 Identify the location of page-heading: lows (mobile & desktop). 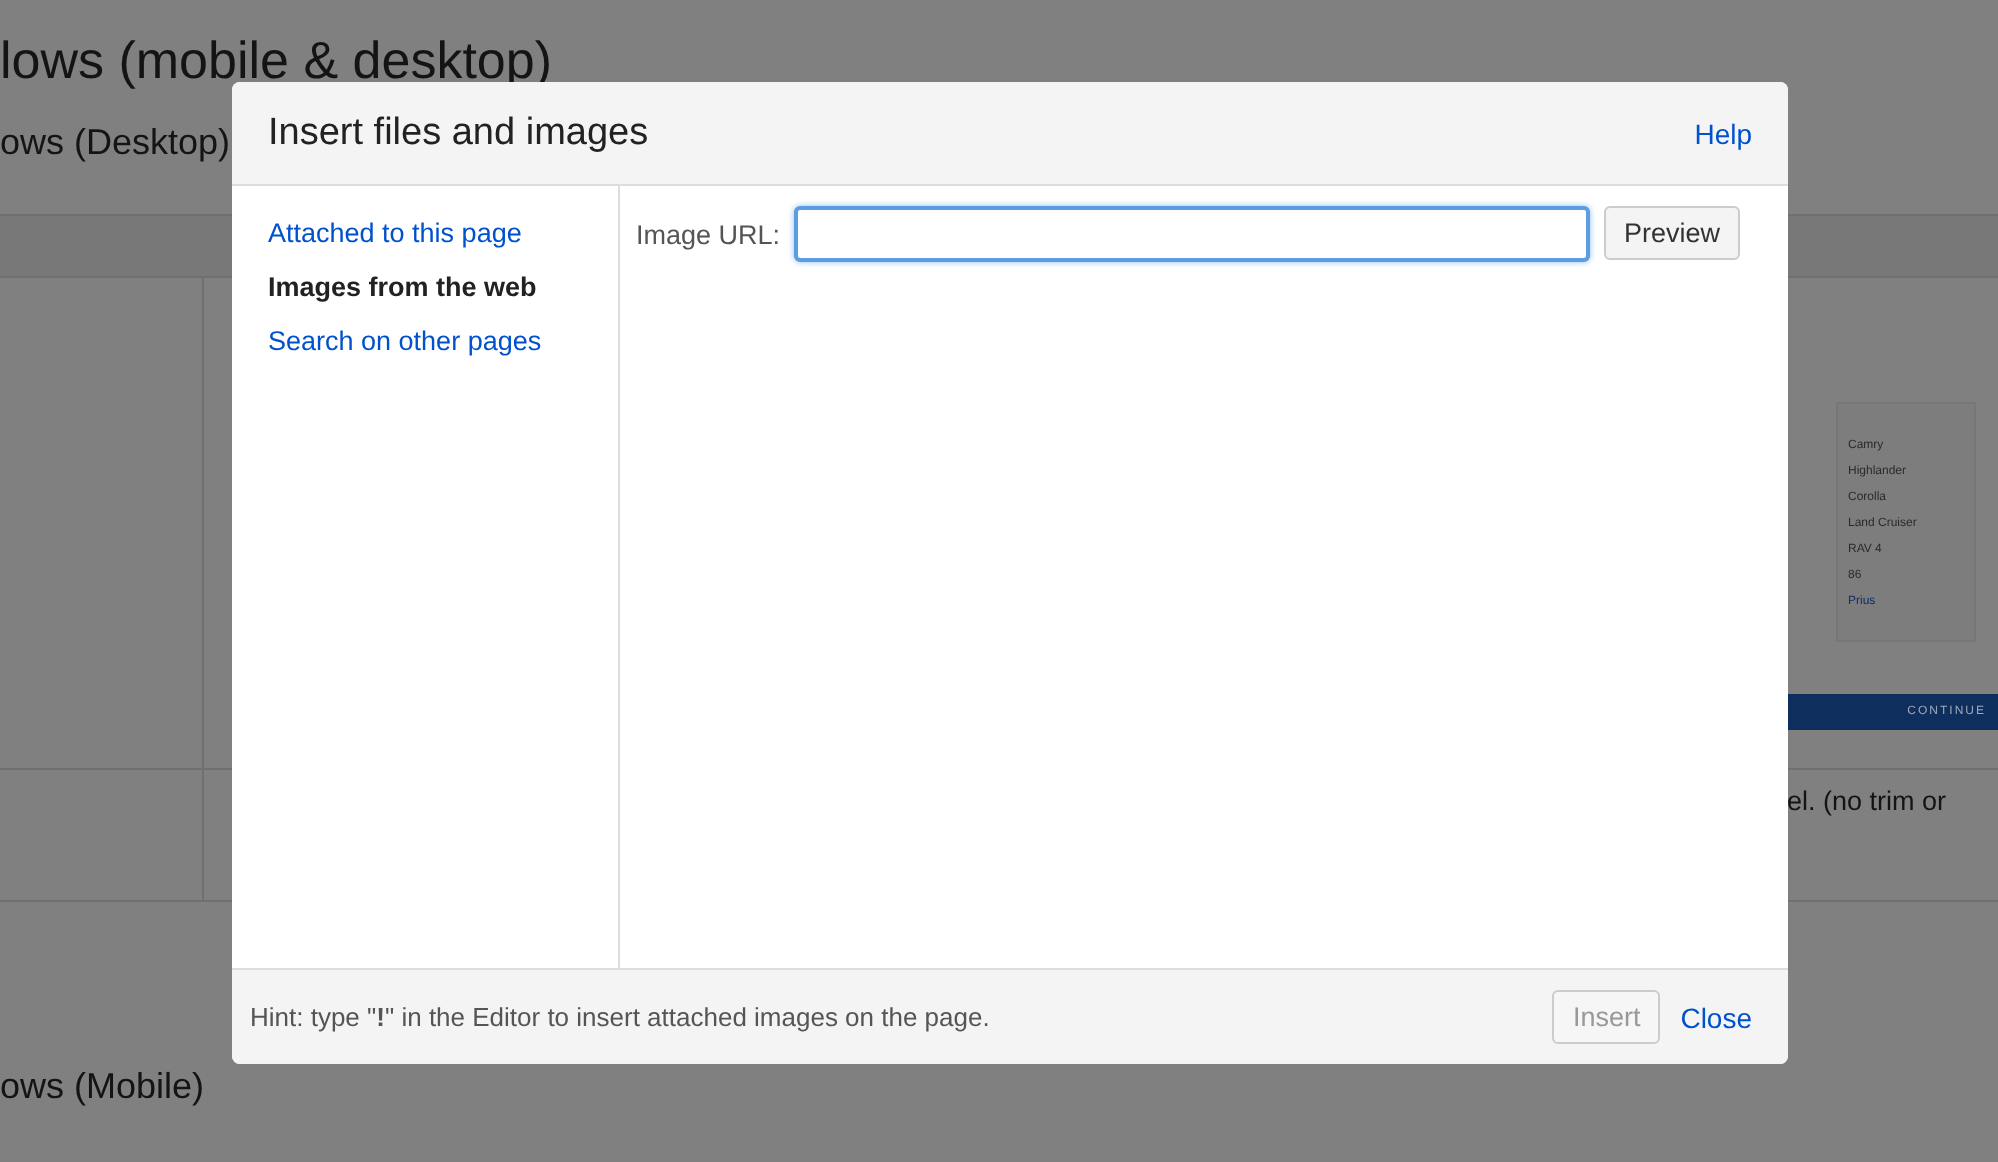
(277, 60).